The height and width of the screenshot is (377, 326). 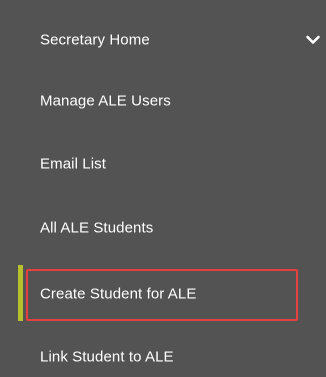 What do you see at coordinates (97, 228) in the screenshot?
I see `sidebar-item-label: All ALE Students` at bounding box center [97, 228].